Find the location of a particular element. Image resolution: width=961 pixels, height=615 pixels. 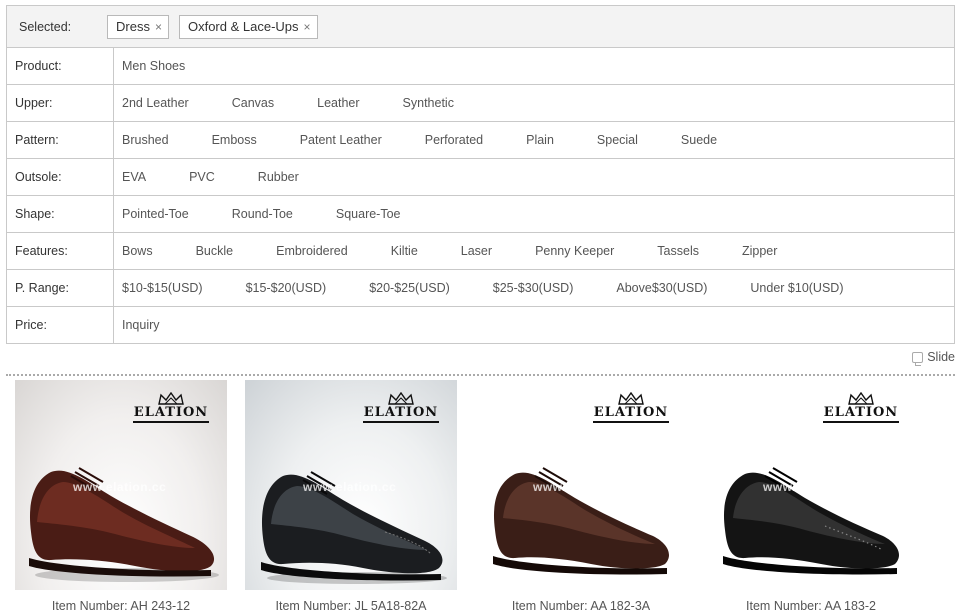

selected-row: Selected: Dress × Oxford & Lace-Ups × is located at coordinates (480, 26).